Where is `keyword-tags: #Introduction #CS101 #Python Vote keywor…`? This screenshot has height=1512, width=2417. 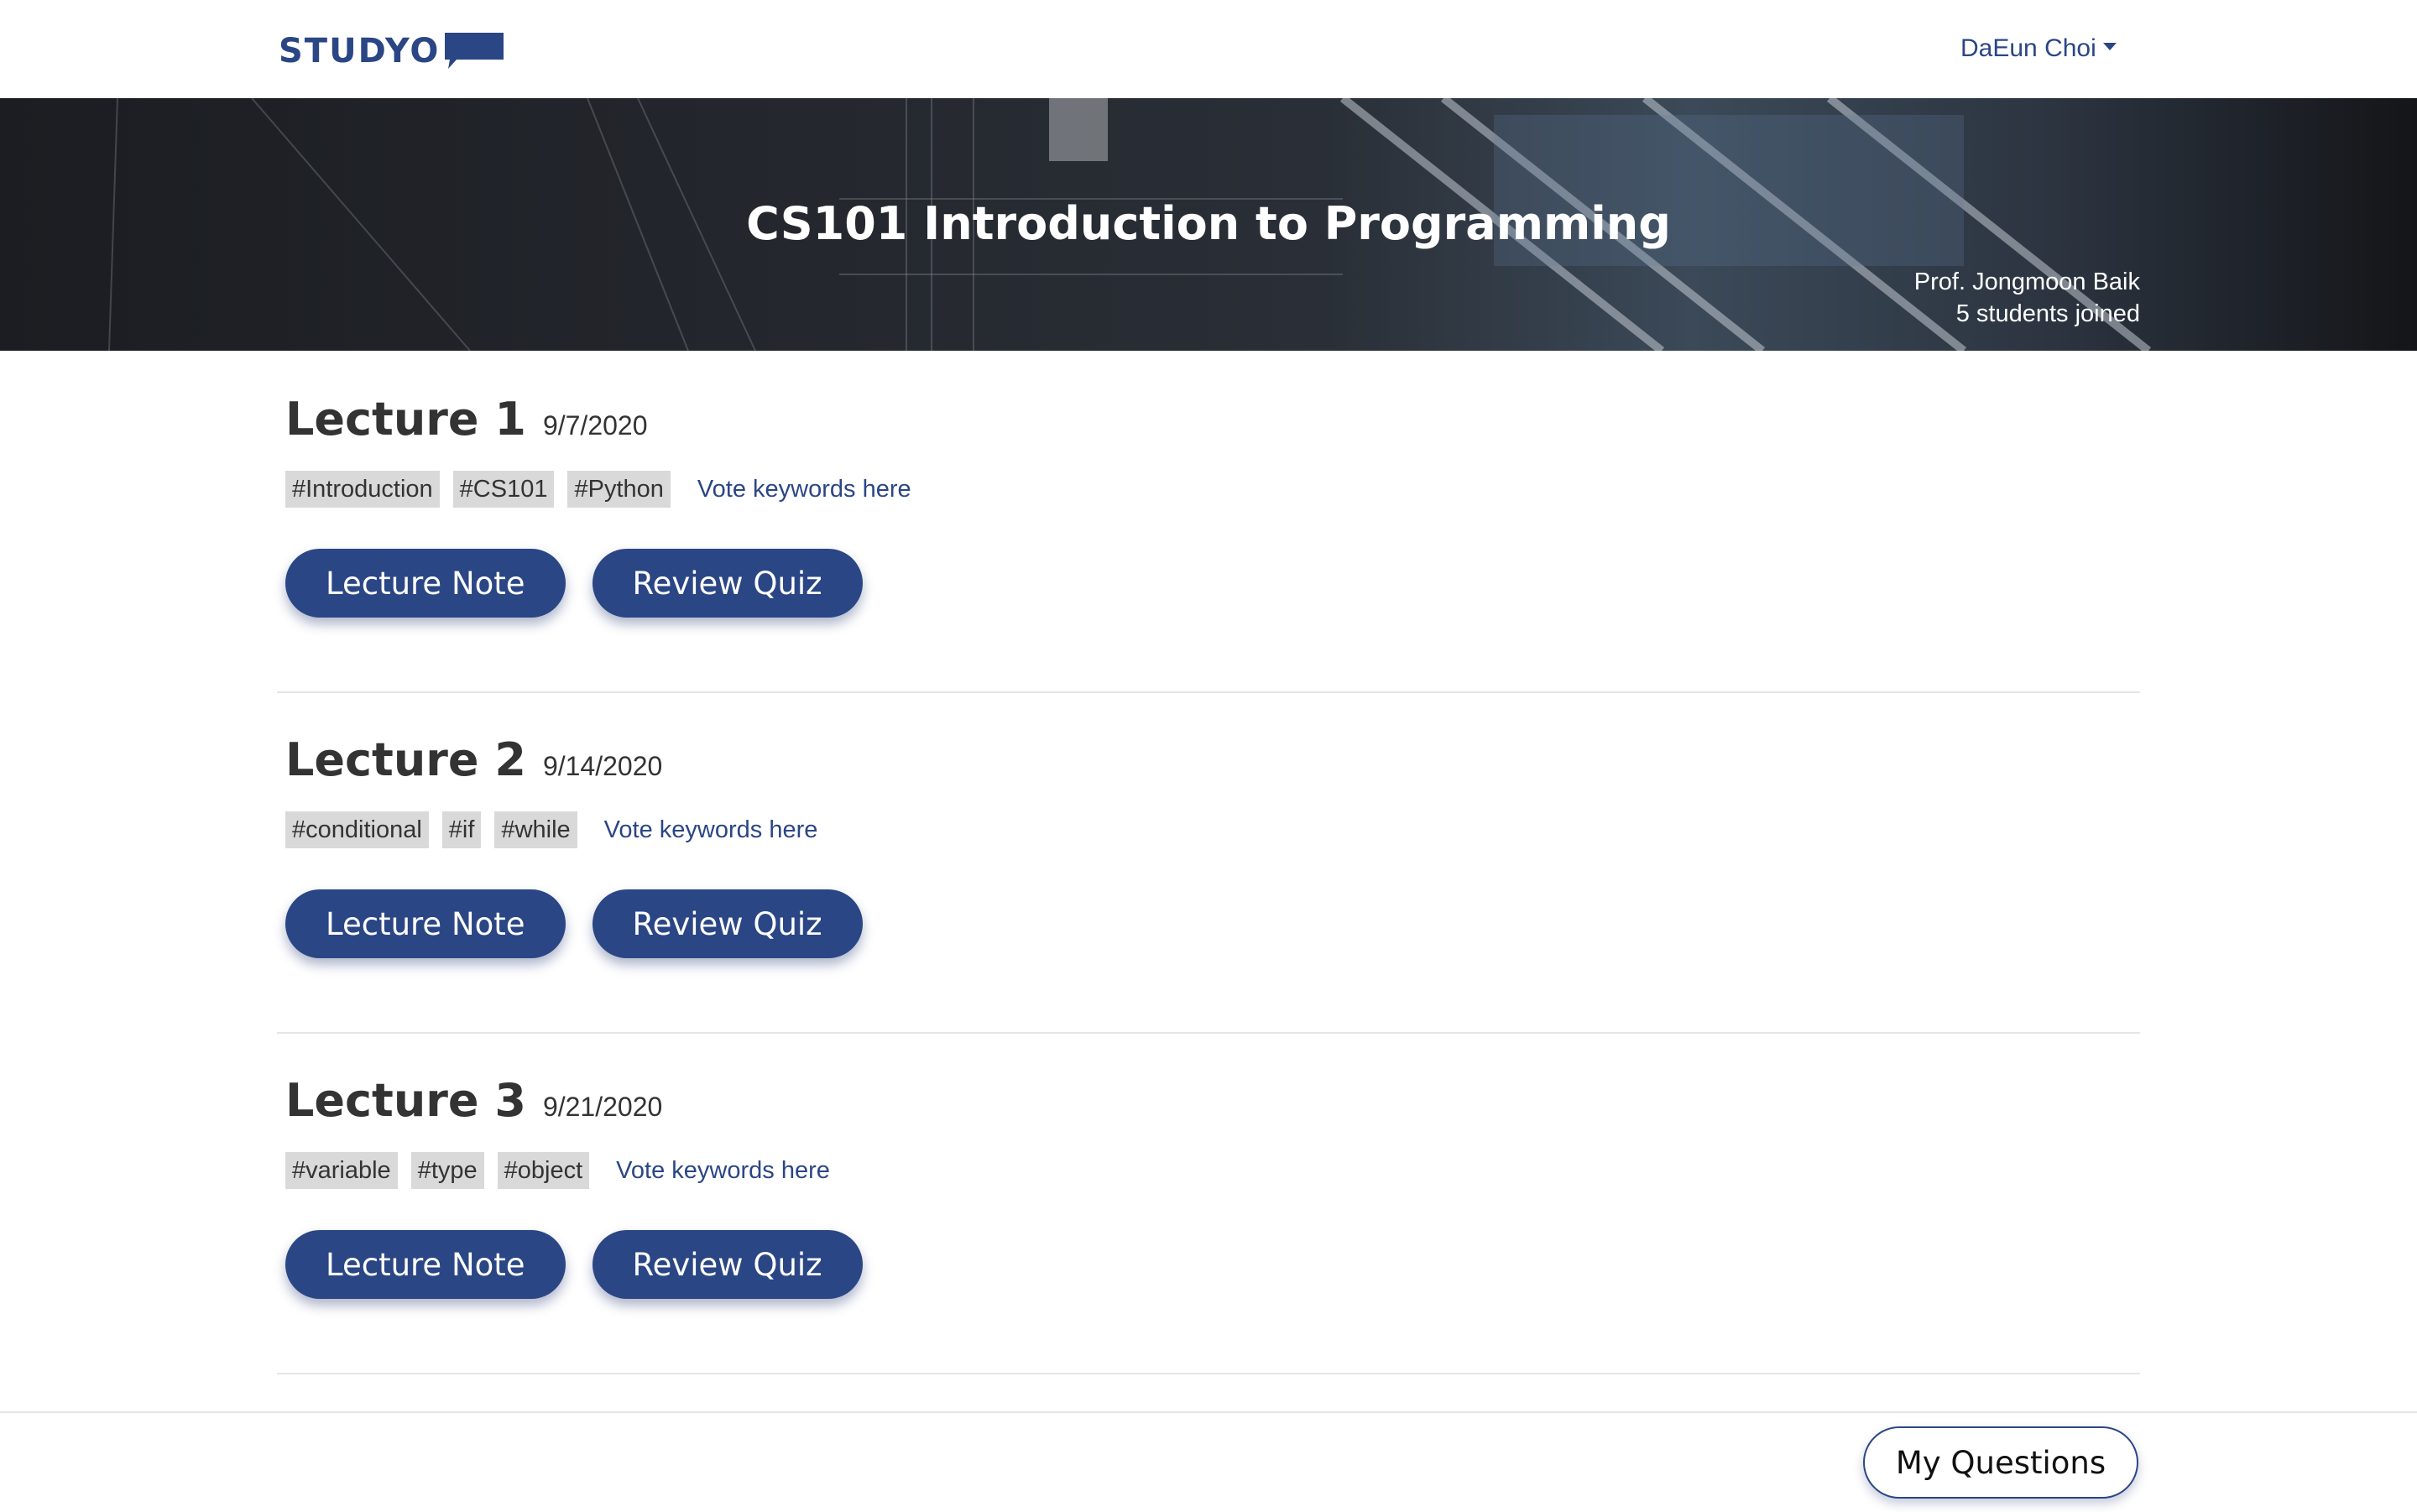 keyword-tags: #Introduction #CS101 #Python Vote keywor… is located at coordinates (598, 490).